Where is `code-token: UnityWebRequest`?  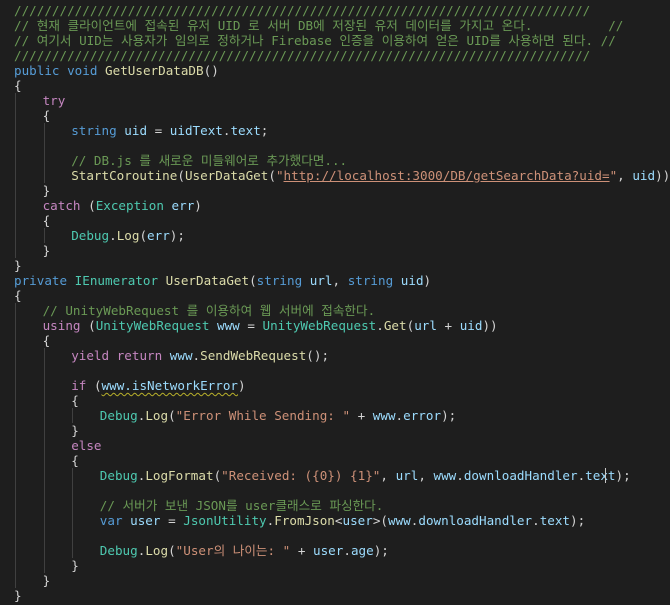 code-token: UnityWebRequest is located at coordinates (152, 325).